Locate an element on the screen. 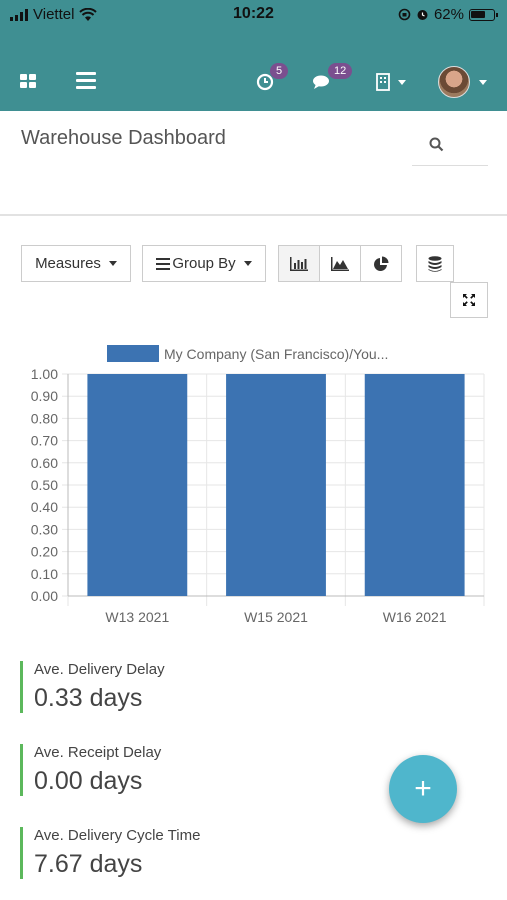 The width and height of the screenshot is (507, 900). kpi-value: 0.33 days is located at coordinates (88, 698).